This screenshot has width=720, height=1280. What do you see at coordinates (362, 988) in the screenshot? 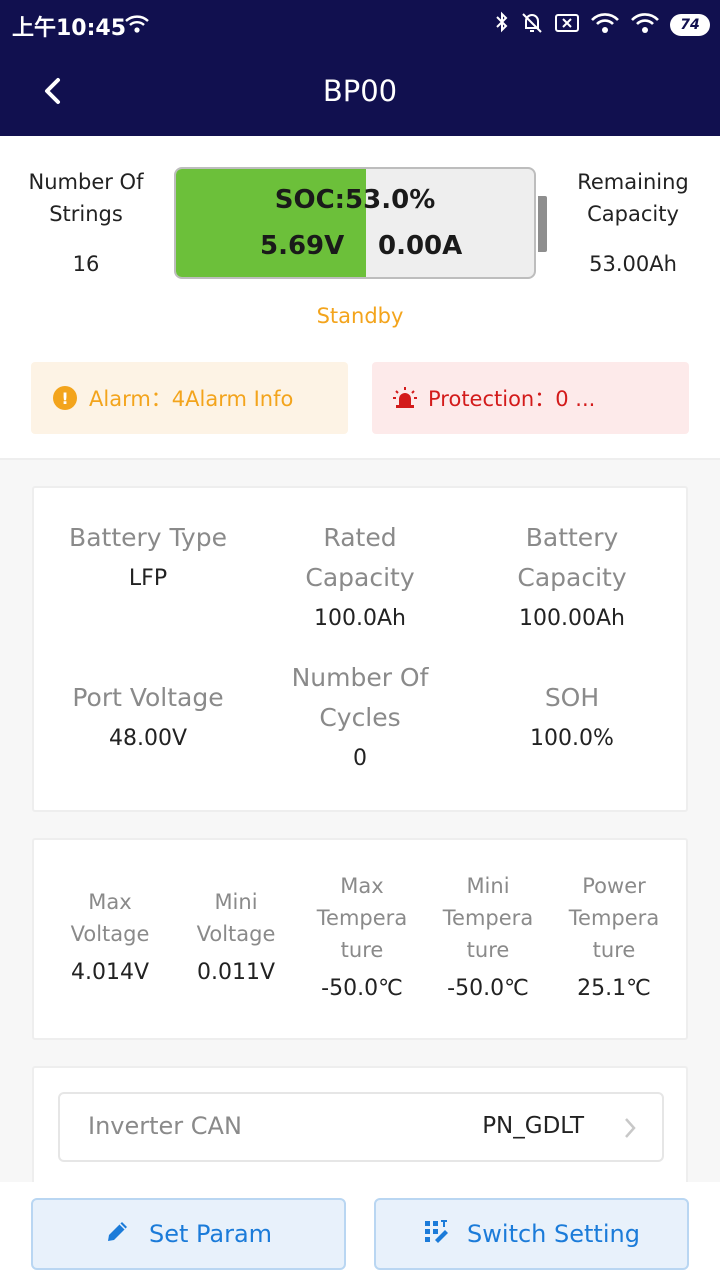
I see `max-temp-value: -50.0℃` at bounding box center [362, 988].